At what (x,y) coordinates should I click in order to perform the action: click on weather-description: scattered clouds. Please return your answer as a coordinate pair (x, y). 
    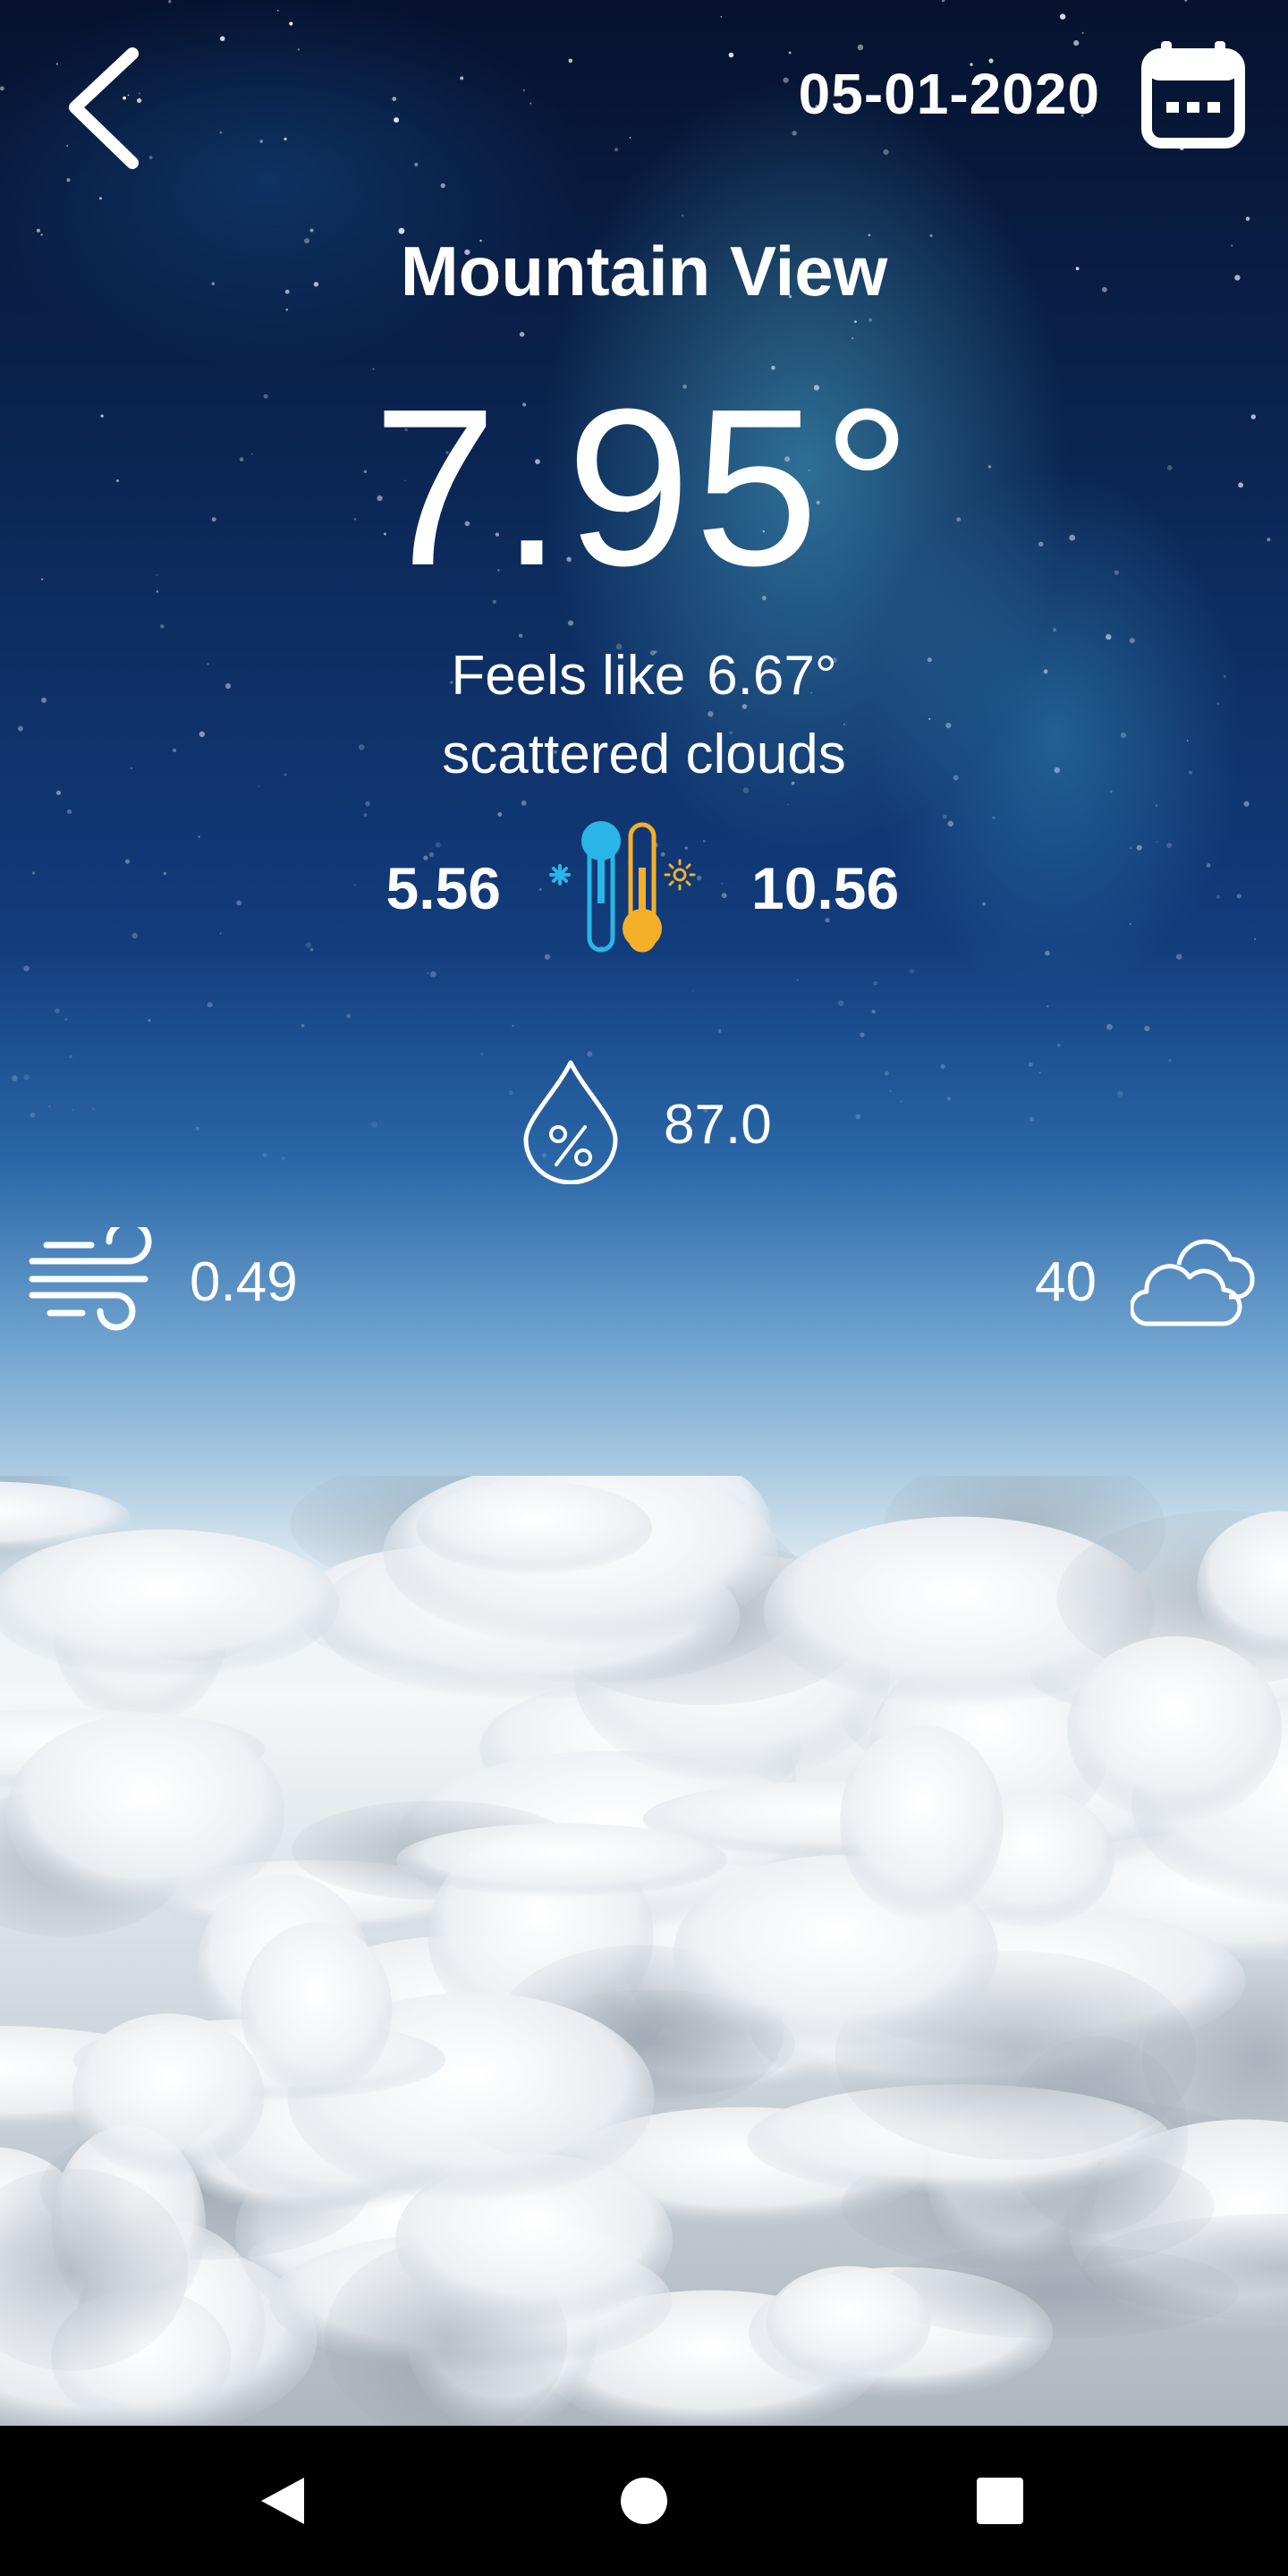
    Looking at the image, I should click on (644, 754).